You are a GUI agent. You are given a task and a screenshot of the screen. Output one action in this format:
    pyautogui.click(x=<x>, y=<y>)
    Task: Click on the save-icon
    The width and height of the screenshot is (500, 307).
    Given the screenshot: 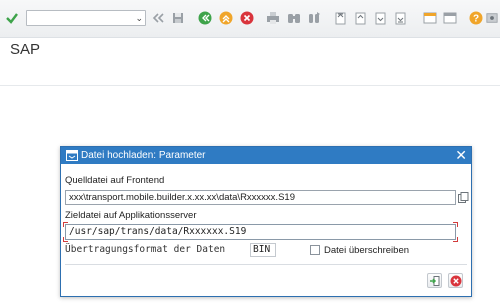 What is the action you would take?
    pyautogui.click(x=178, y=18)
    